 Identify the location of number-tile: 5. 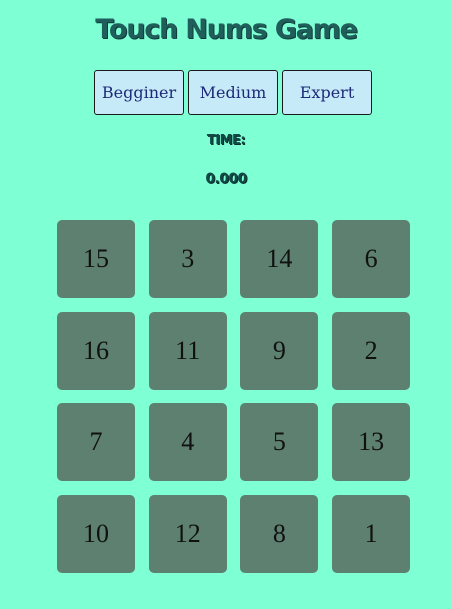
(279, 442).